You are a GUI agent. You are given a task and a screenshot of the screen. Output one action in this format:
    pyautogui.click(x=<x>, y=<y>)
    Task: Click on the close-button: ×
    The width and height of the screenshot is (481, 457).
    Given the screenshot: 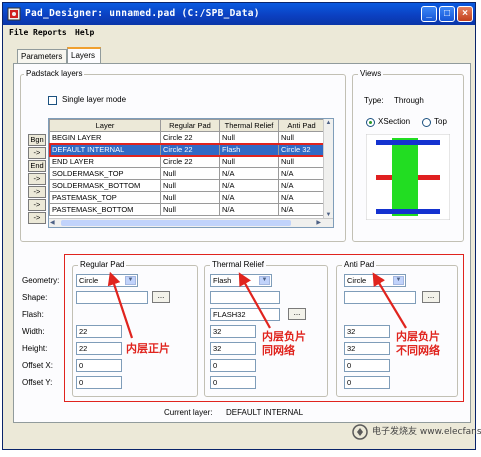 What is the action you would take?
    pyautogui.click(x=465, y=14)
    